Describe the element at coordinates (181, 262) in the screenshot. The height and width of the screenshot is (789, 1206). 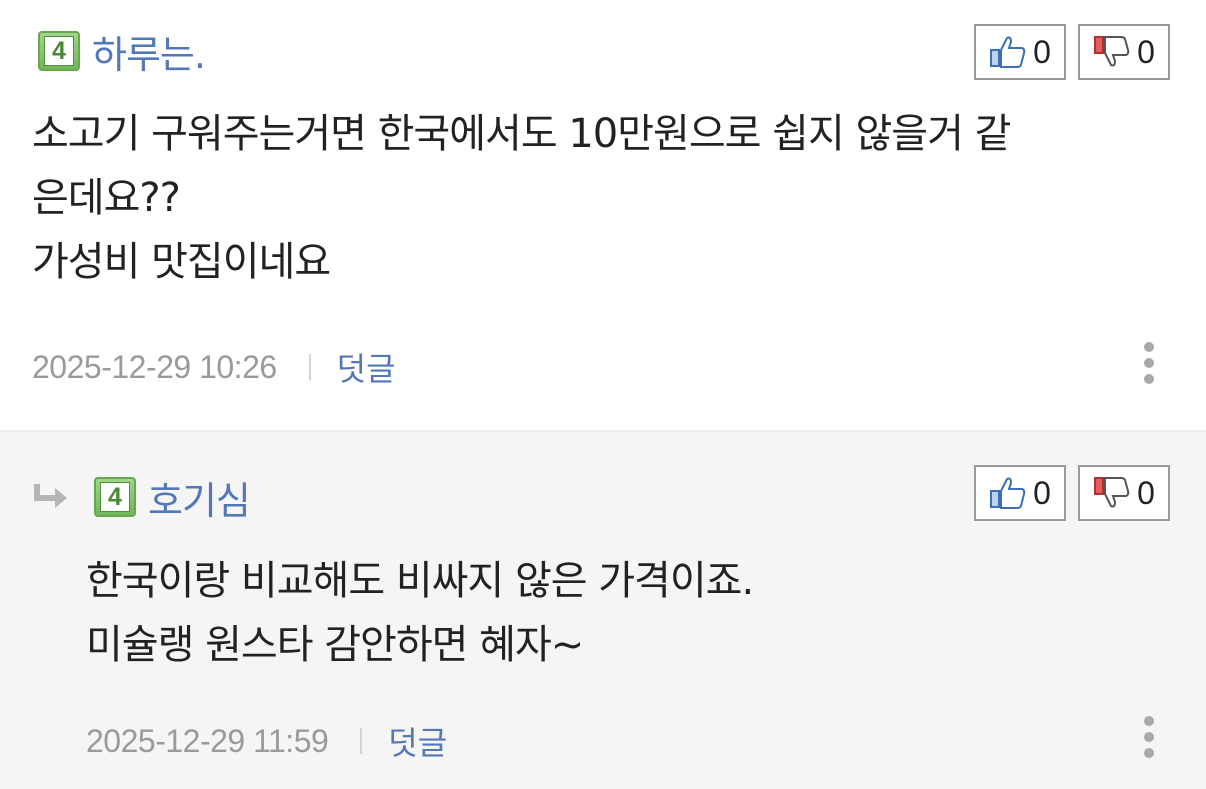
I see `comment-line: 가성비 맛집이네요` at that location.